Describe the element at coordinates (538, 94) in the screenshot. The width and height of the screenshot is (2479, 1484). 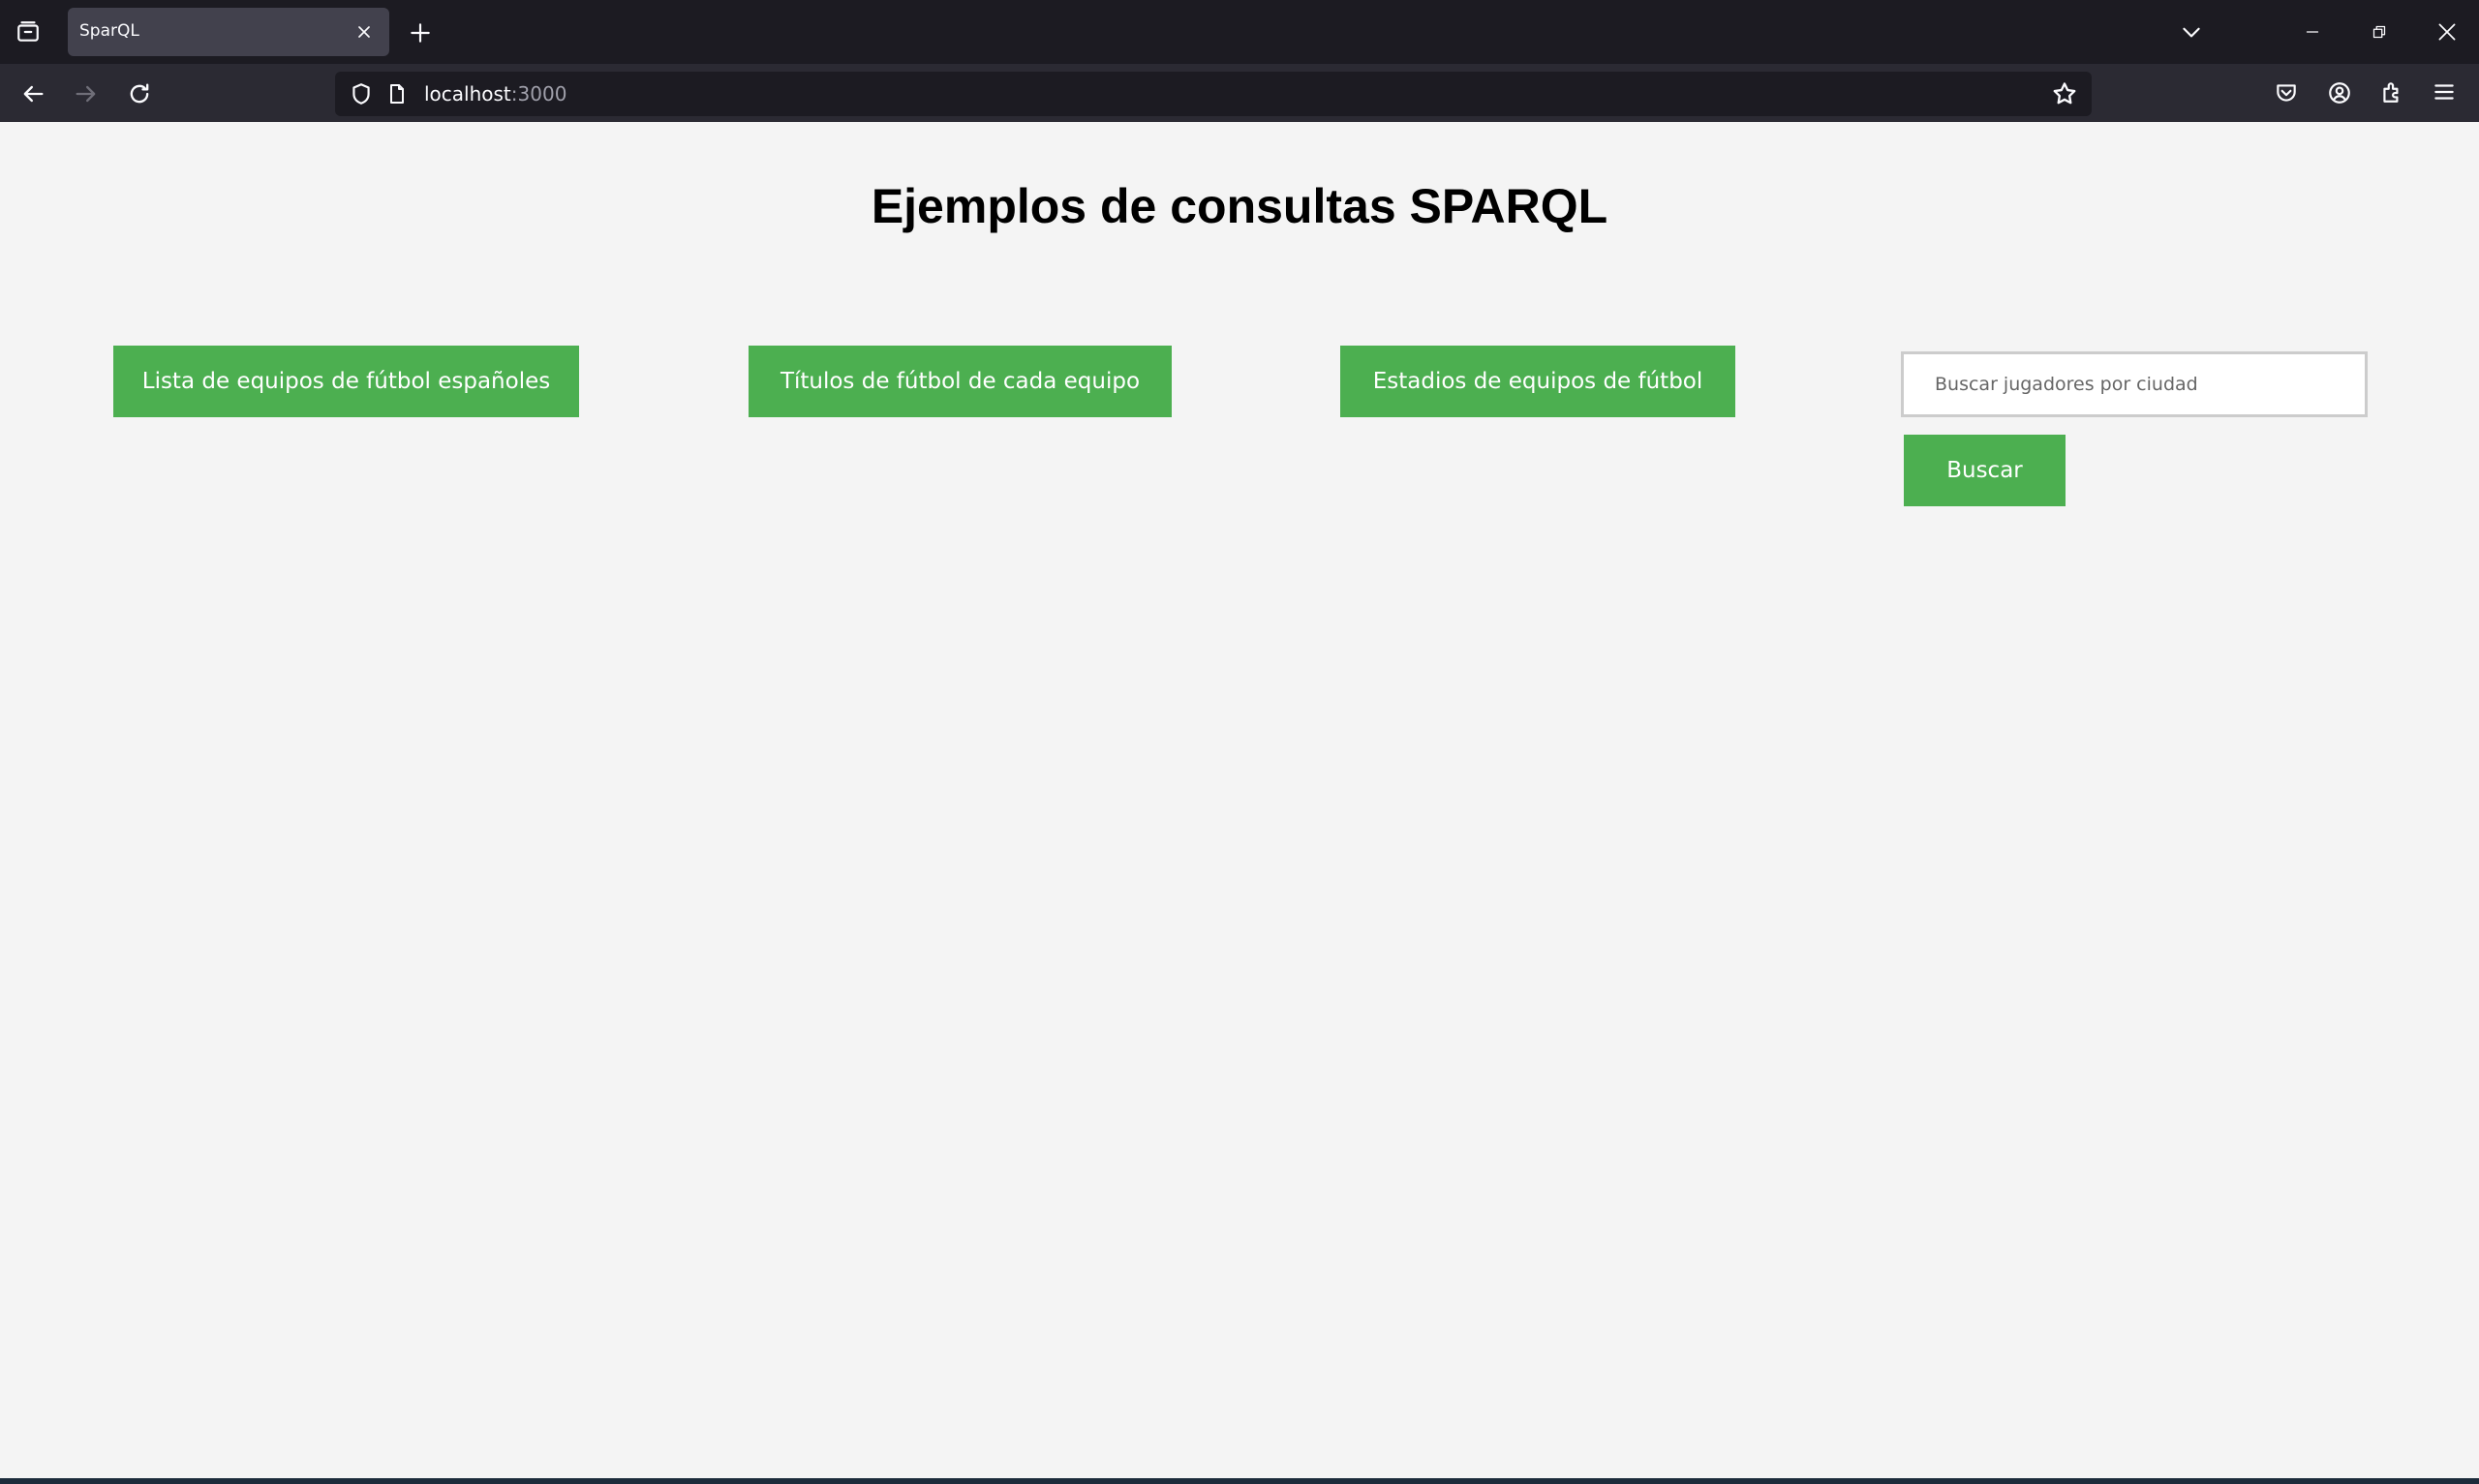
I see `url-port: :3000` at that location.